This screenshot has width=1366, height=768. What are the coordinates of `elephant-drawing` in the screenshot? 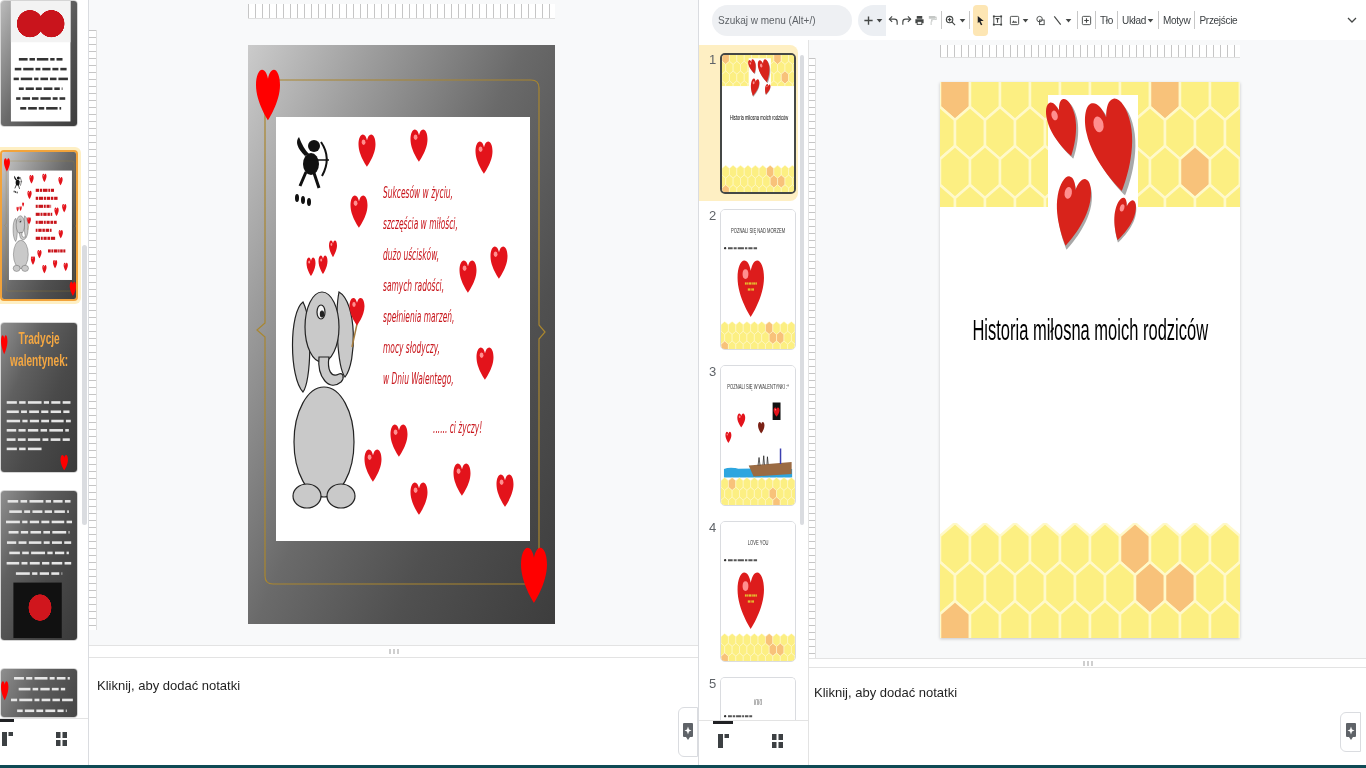 It's located at (20, 243).